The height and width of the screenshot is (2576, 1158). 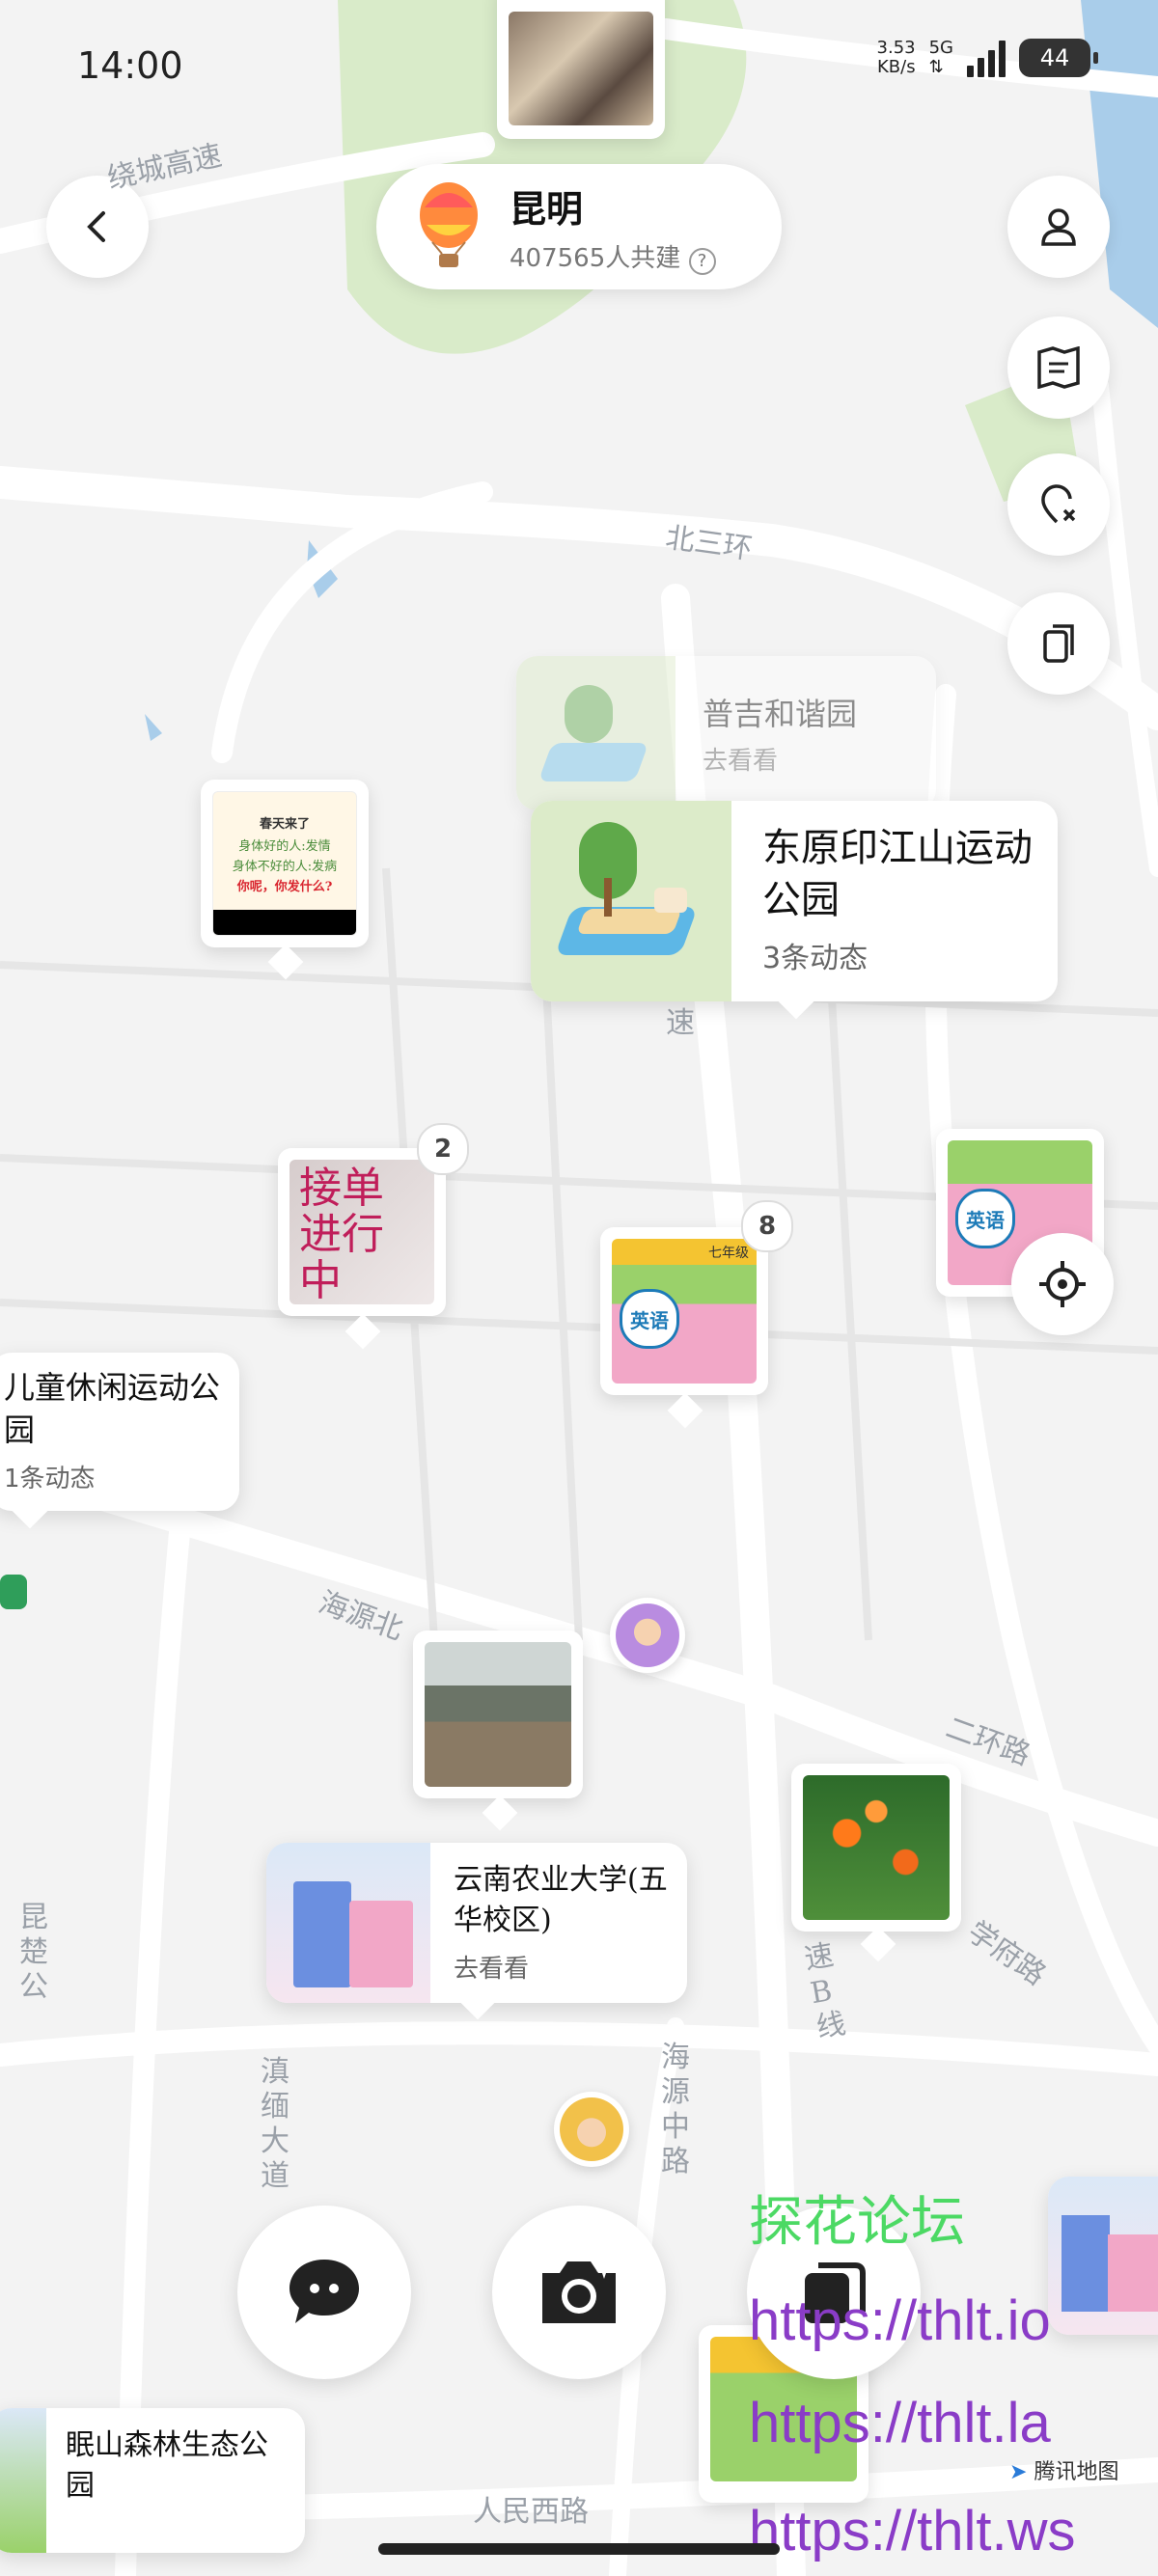 I want to click on pin-count-badge: 8, so click(x=767, y=1226).